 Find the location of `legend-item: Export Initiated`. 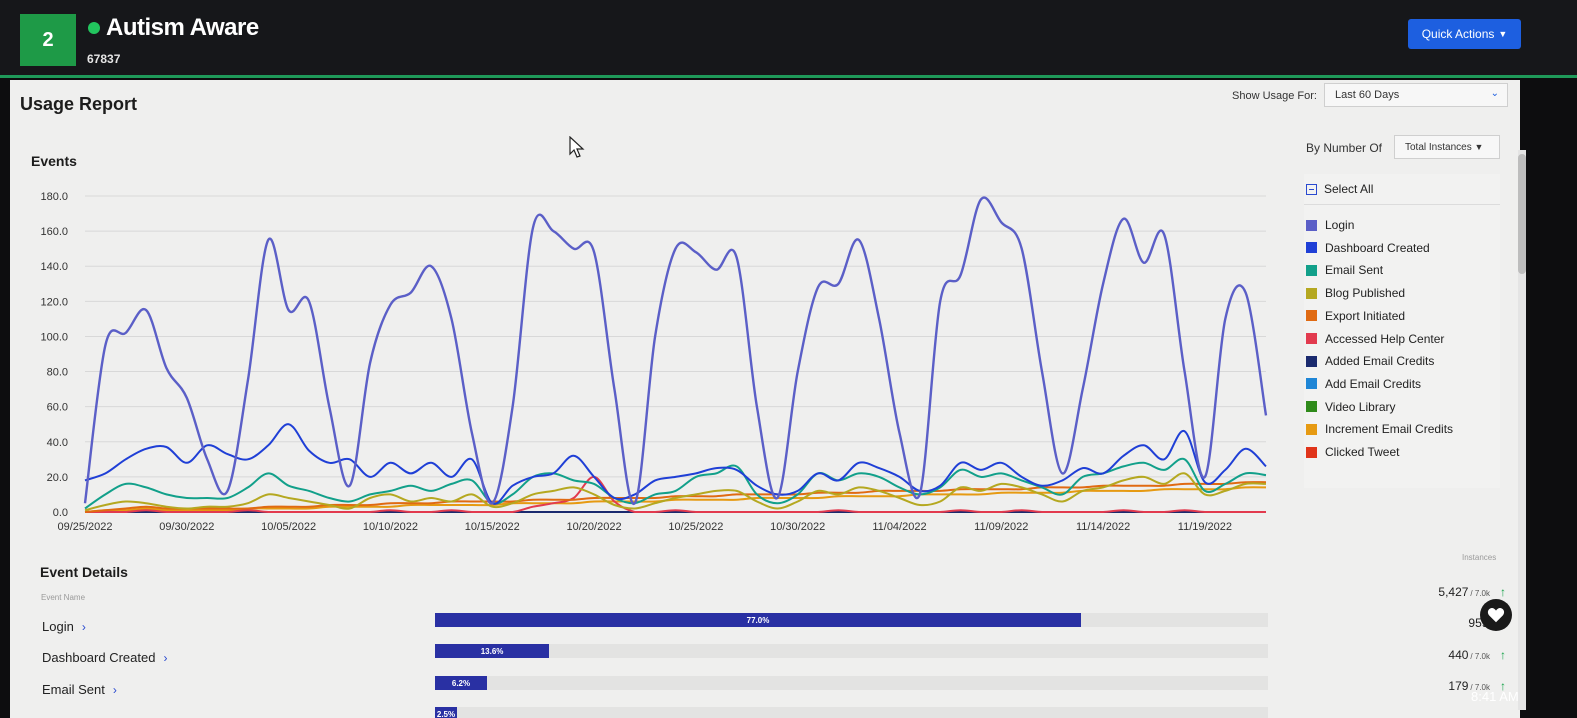

legend-item: Export Initiated is located at coordinates (1355, 316).